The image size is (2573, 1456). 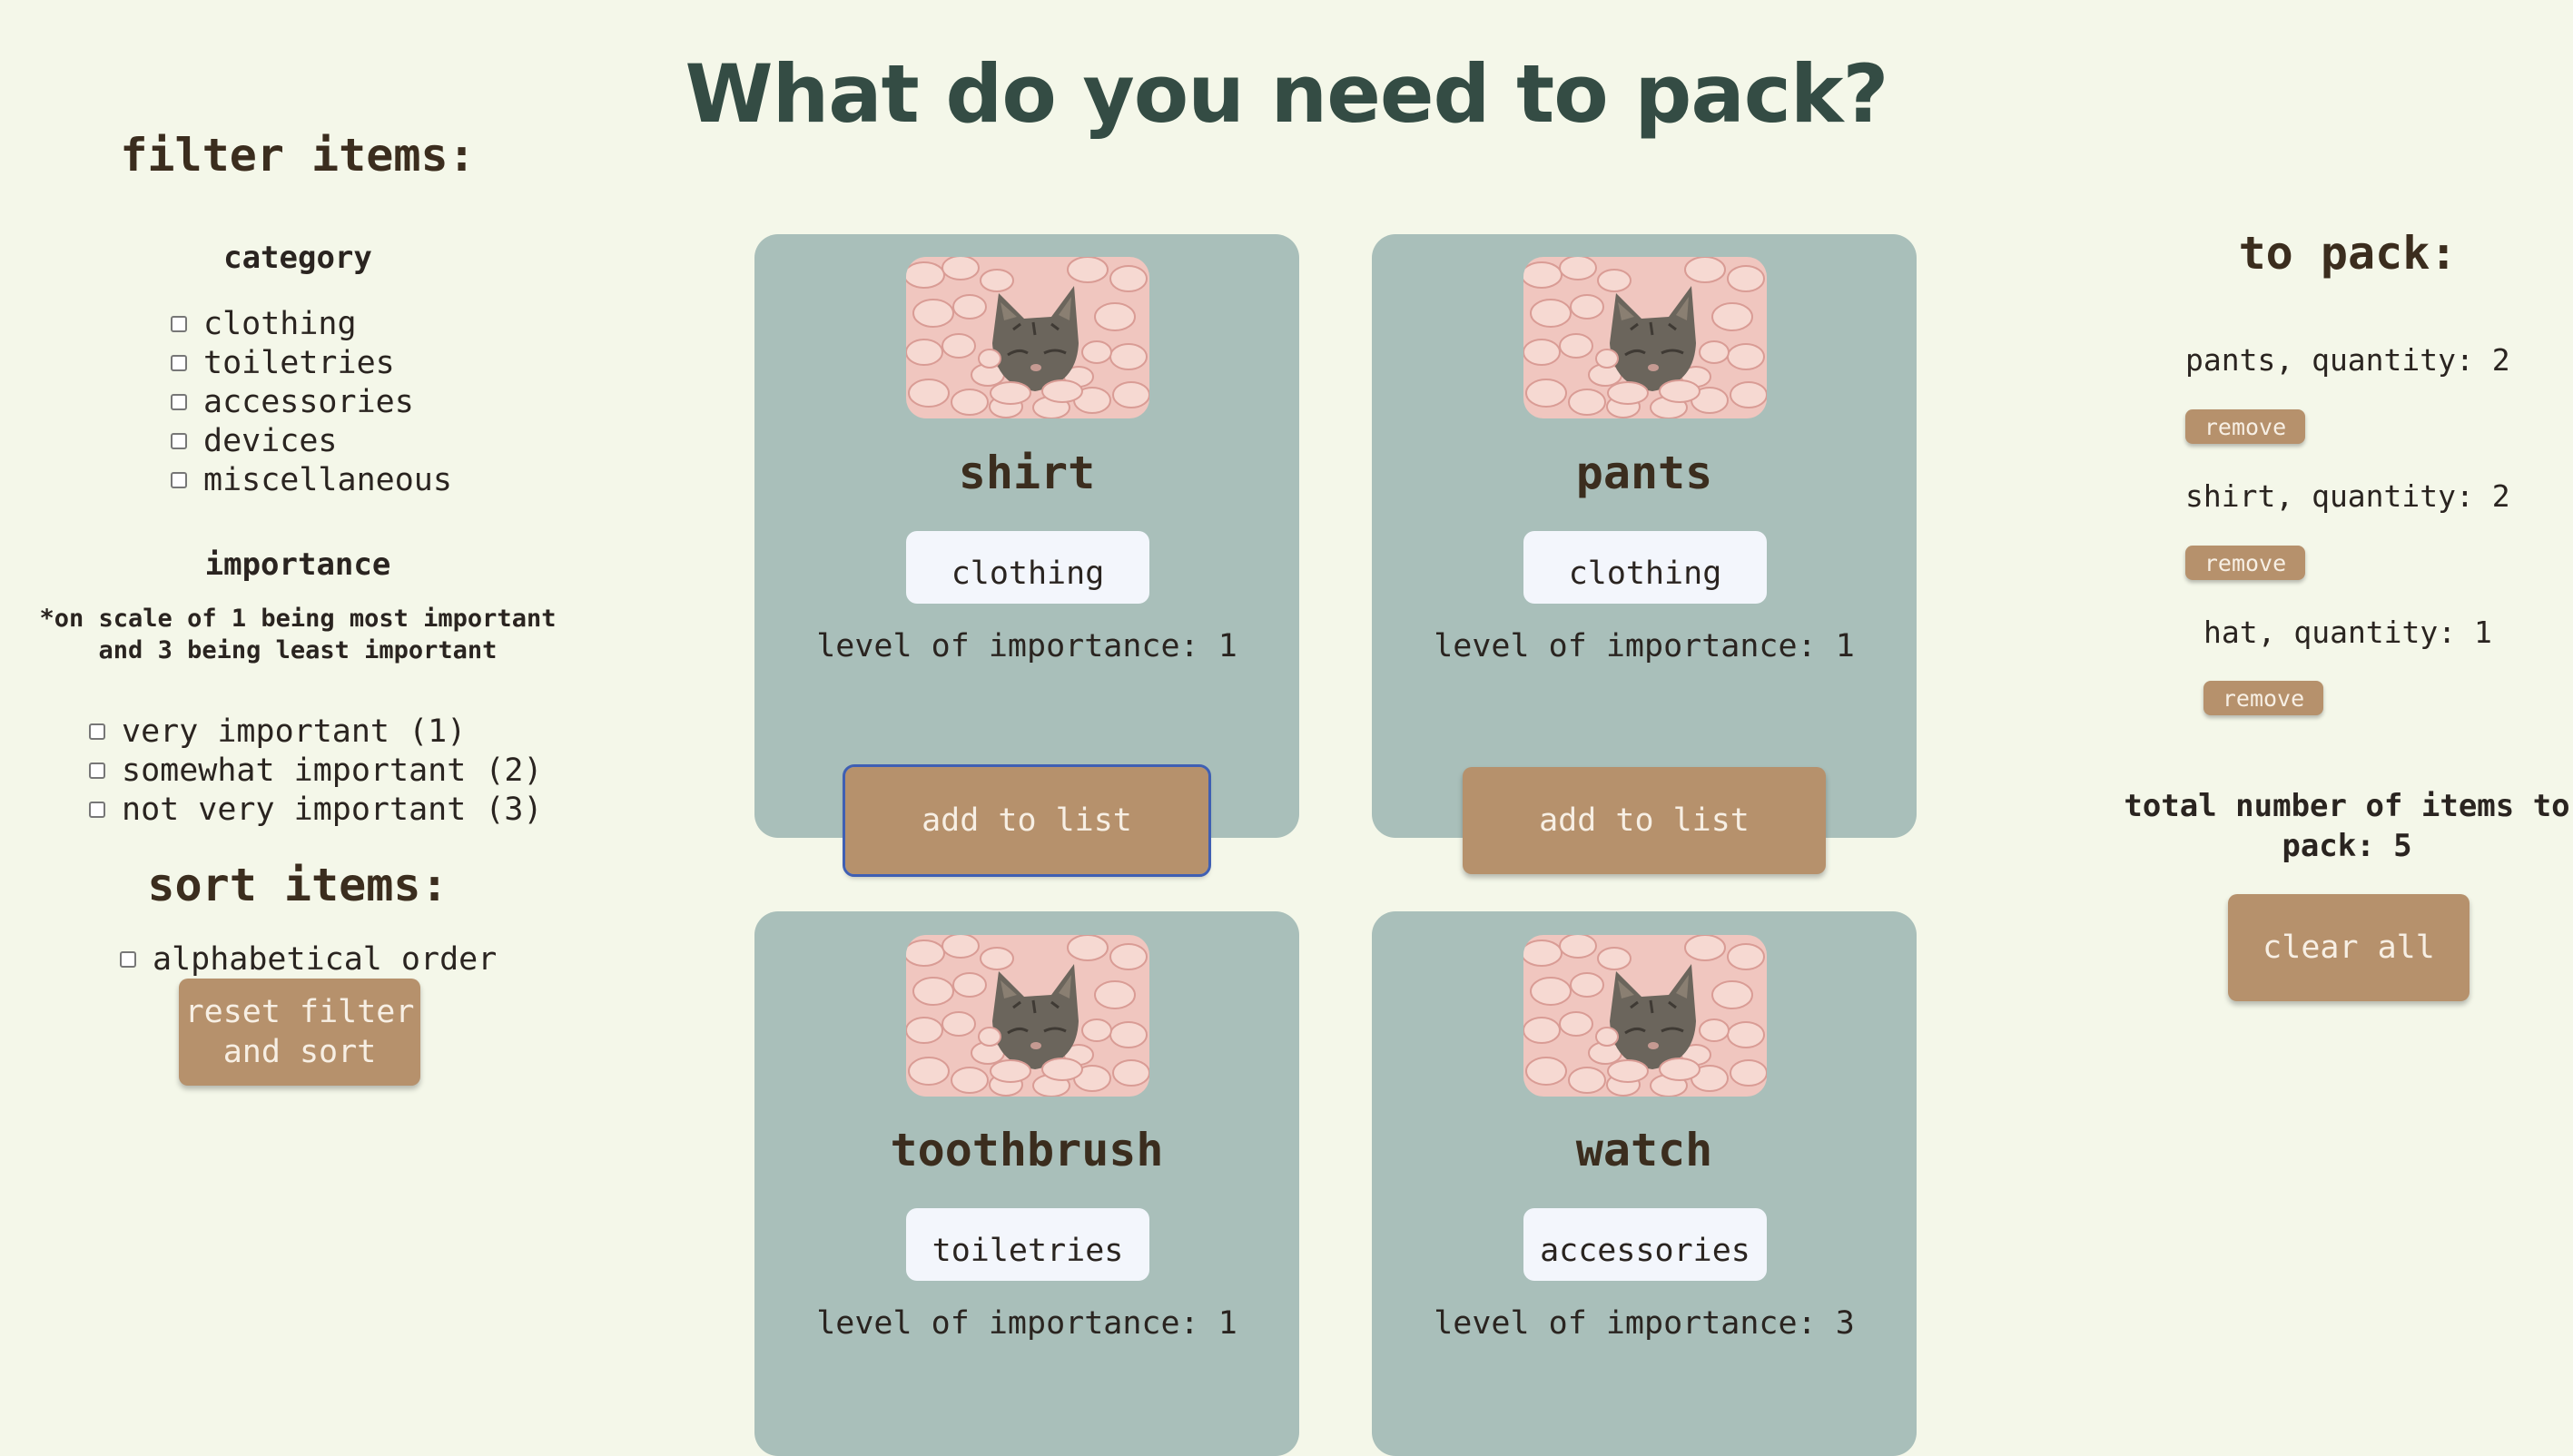 What do you see at coordinates (1027, 473) in the screenshot?
I see `item-name: shirt` at bounding box center [1027, 473].